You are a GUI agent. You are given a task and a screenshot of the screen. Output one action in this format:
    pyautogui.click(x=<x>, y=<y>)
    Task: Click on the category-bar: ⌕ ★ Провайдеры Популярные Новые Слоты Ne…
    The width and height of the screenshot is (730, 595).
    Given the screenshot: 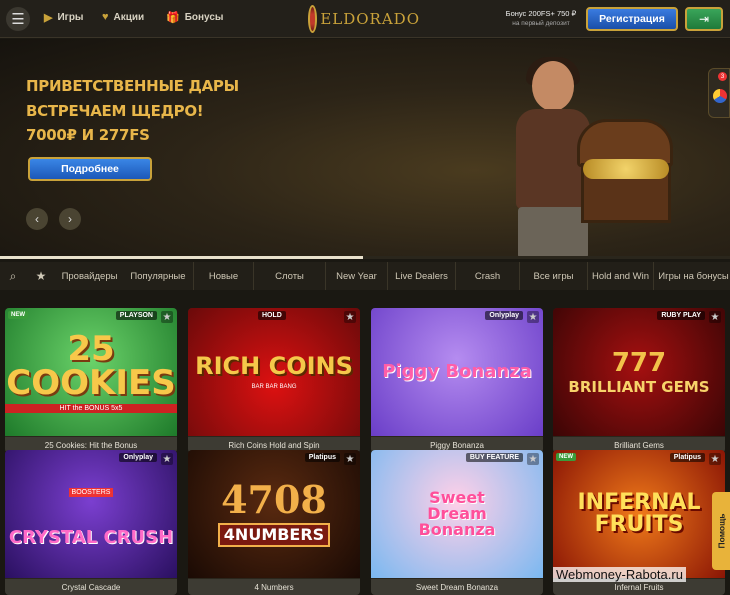 What is the action you would take?
    pyautogui.click(x=365, y=276)
    